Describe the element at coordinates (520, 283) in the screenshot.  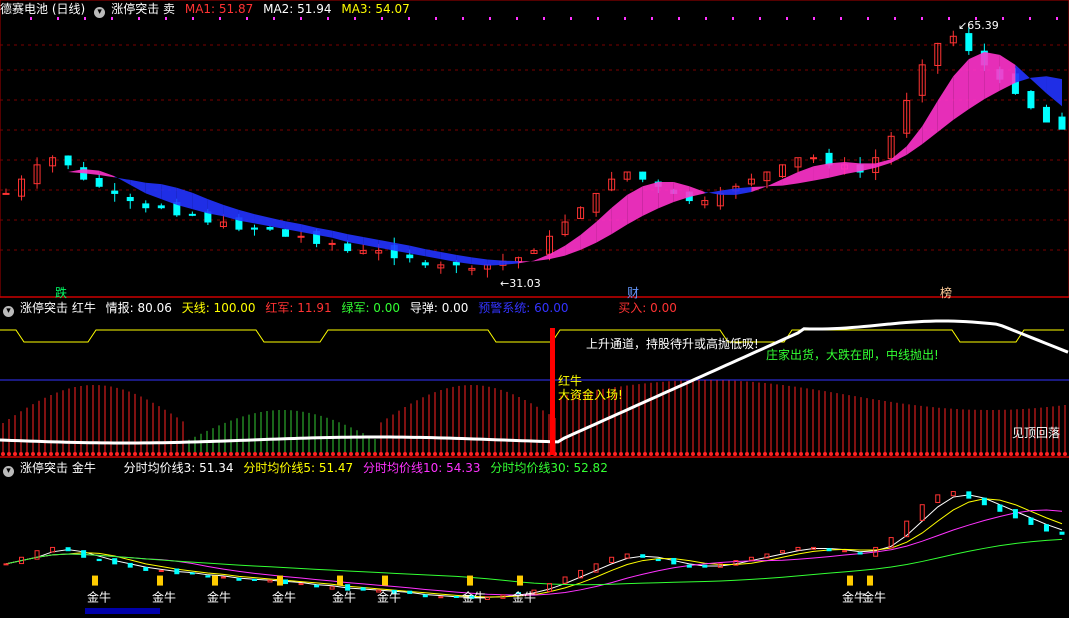
I see `low-price-label: ←31.03` at that location.